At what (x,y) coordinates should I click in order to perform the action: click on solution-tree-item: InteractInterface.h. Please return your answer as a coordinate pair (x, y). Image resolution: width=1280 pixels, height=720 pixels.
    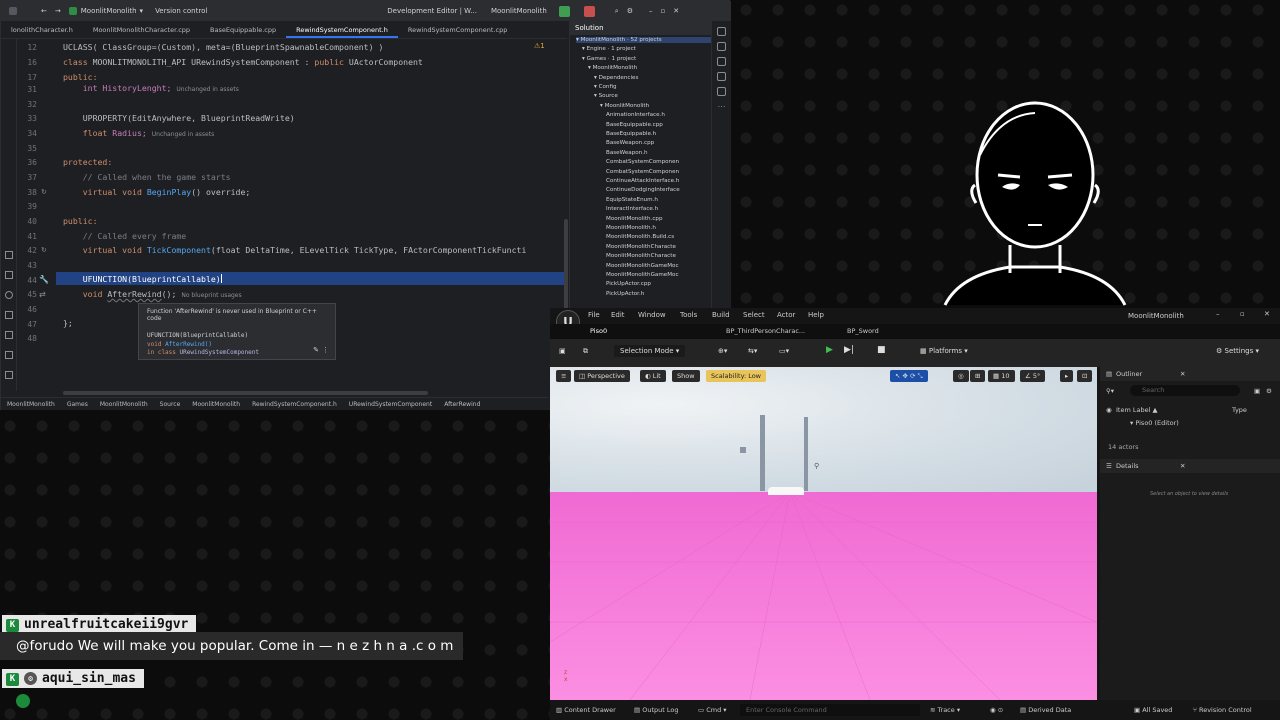
    Looking at the image, I should click on (658, 209).